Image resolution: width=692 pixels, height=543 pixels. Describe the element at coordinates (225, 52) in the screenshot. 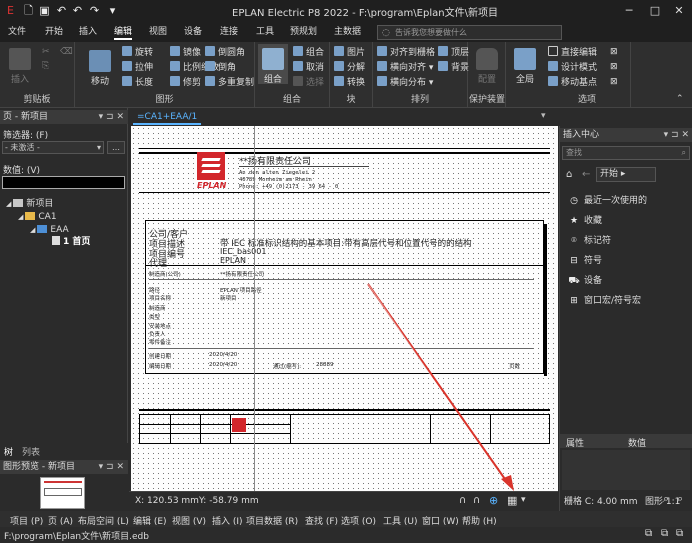

I see `fillet-button: 倒圆角` at that location.